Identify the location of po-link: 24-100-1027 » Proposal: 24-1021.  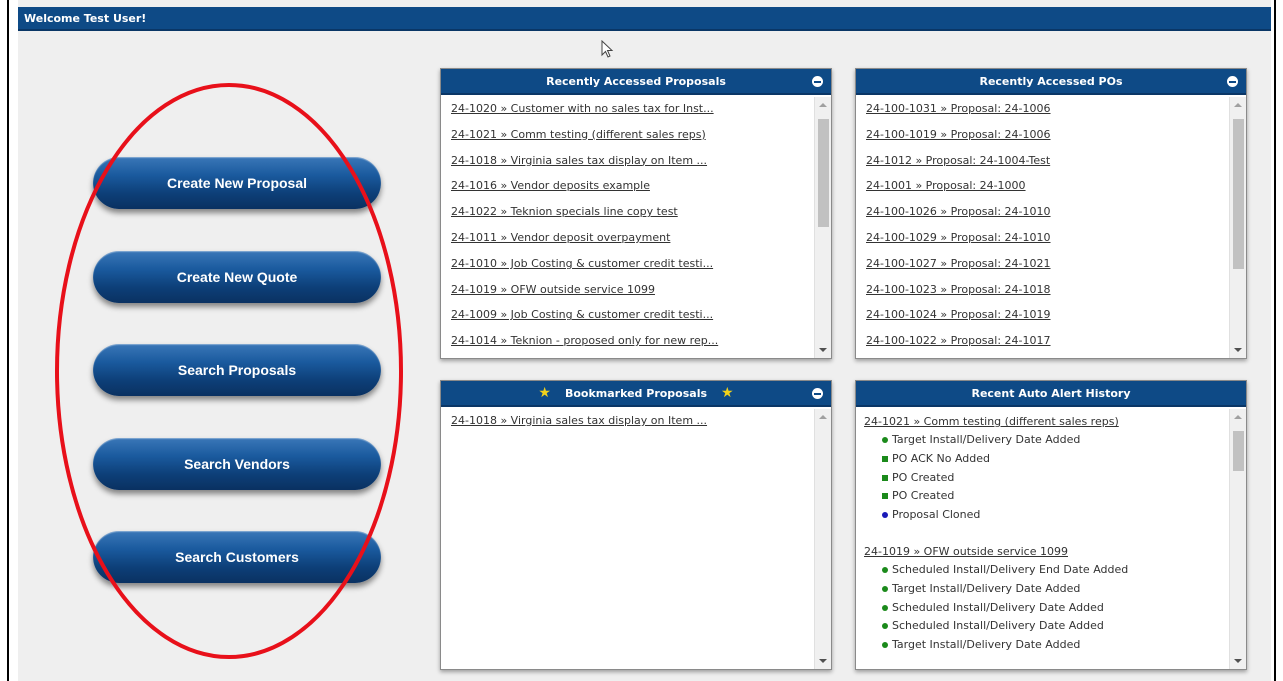
(958, 263).